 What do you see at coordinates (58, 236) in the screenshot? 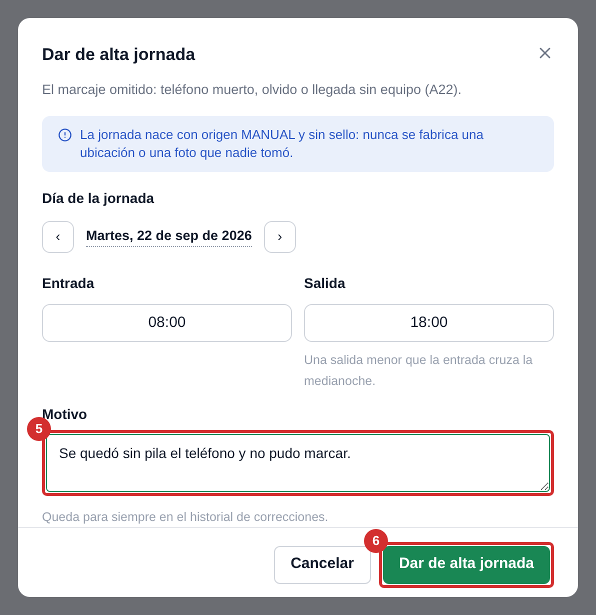
I see `previous-day-button: ‹` at bounding box center [58, 236].